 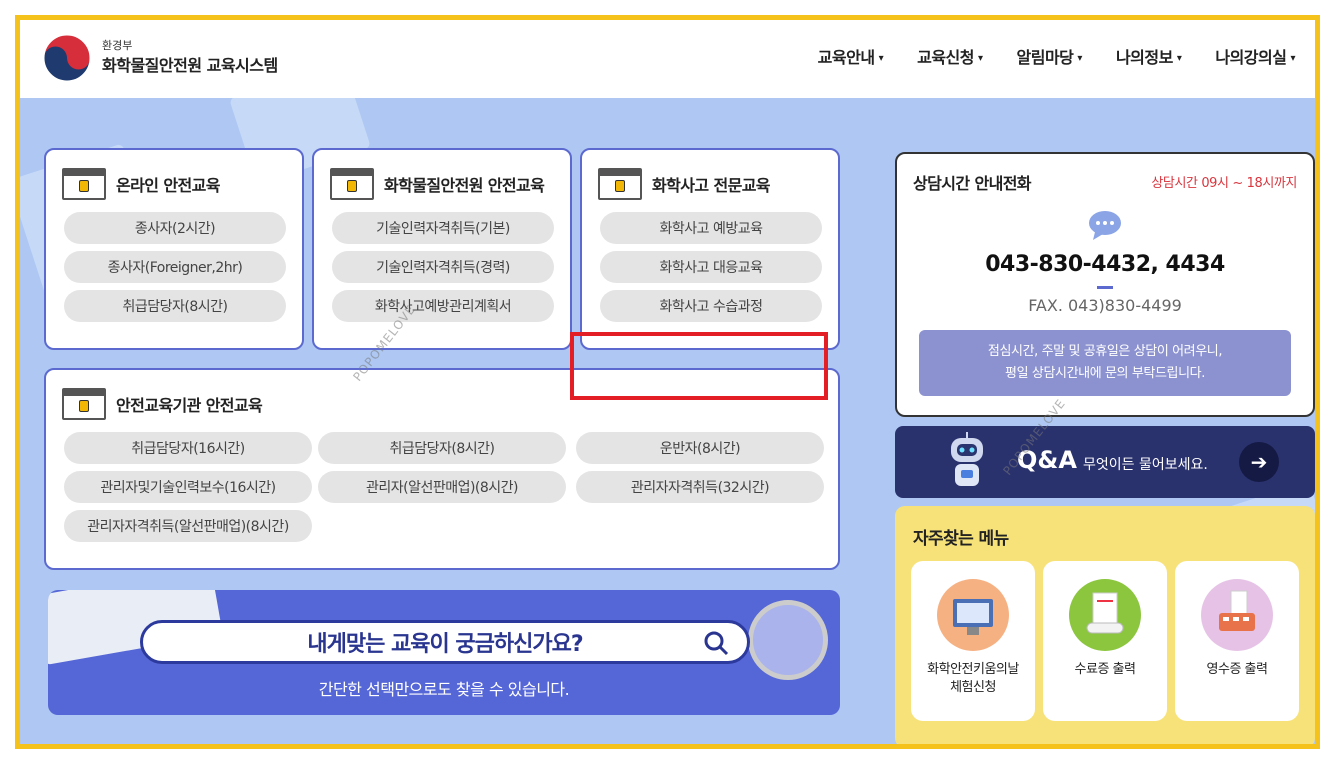 What do you see at coordinates (973, 669) in the screenshot?
I see `faq-label-line: 화학안전키움의날` at bounding box center [973, 669].